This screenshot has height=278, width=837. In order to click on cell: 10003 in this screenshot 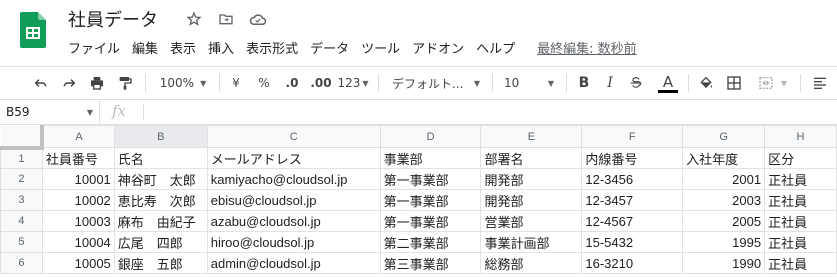, I will do `click(78, 221)`.